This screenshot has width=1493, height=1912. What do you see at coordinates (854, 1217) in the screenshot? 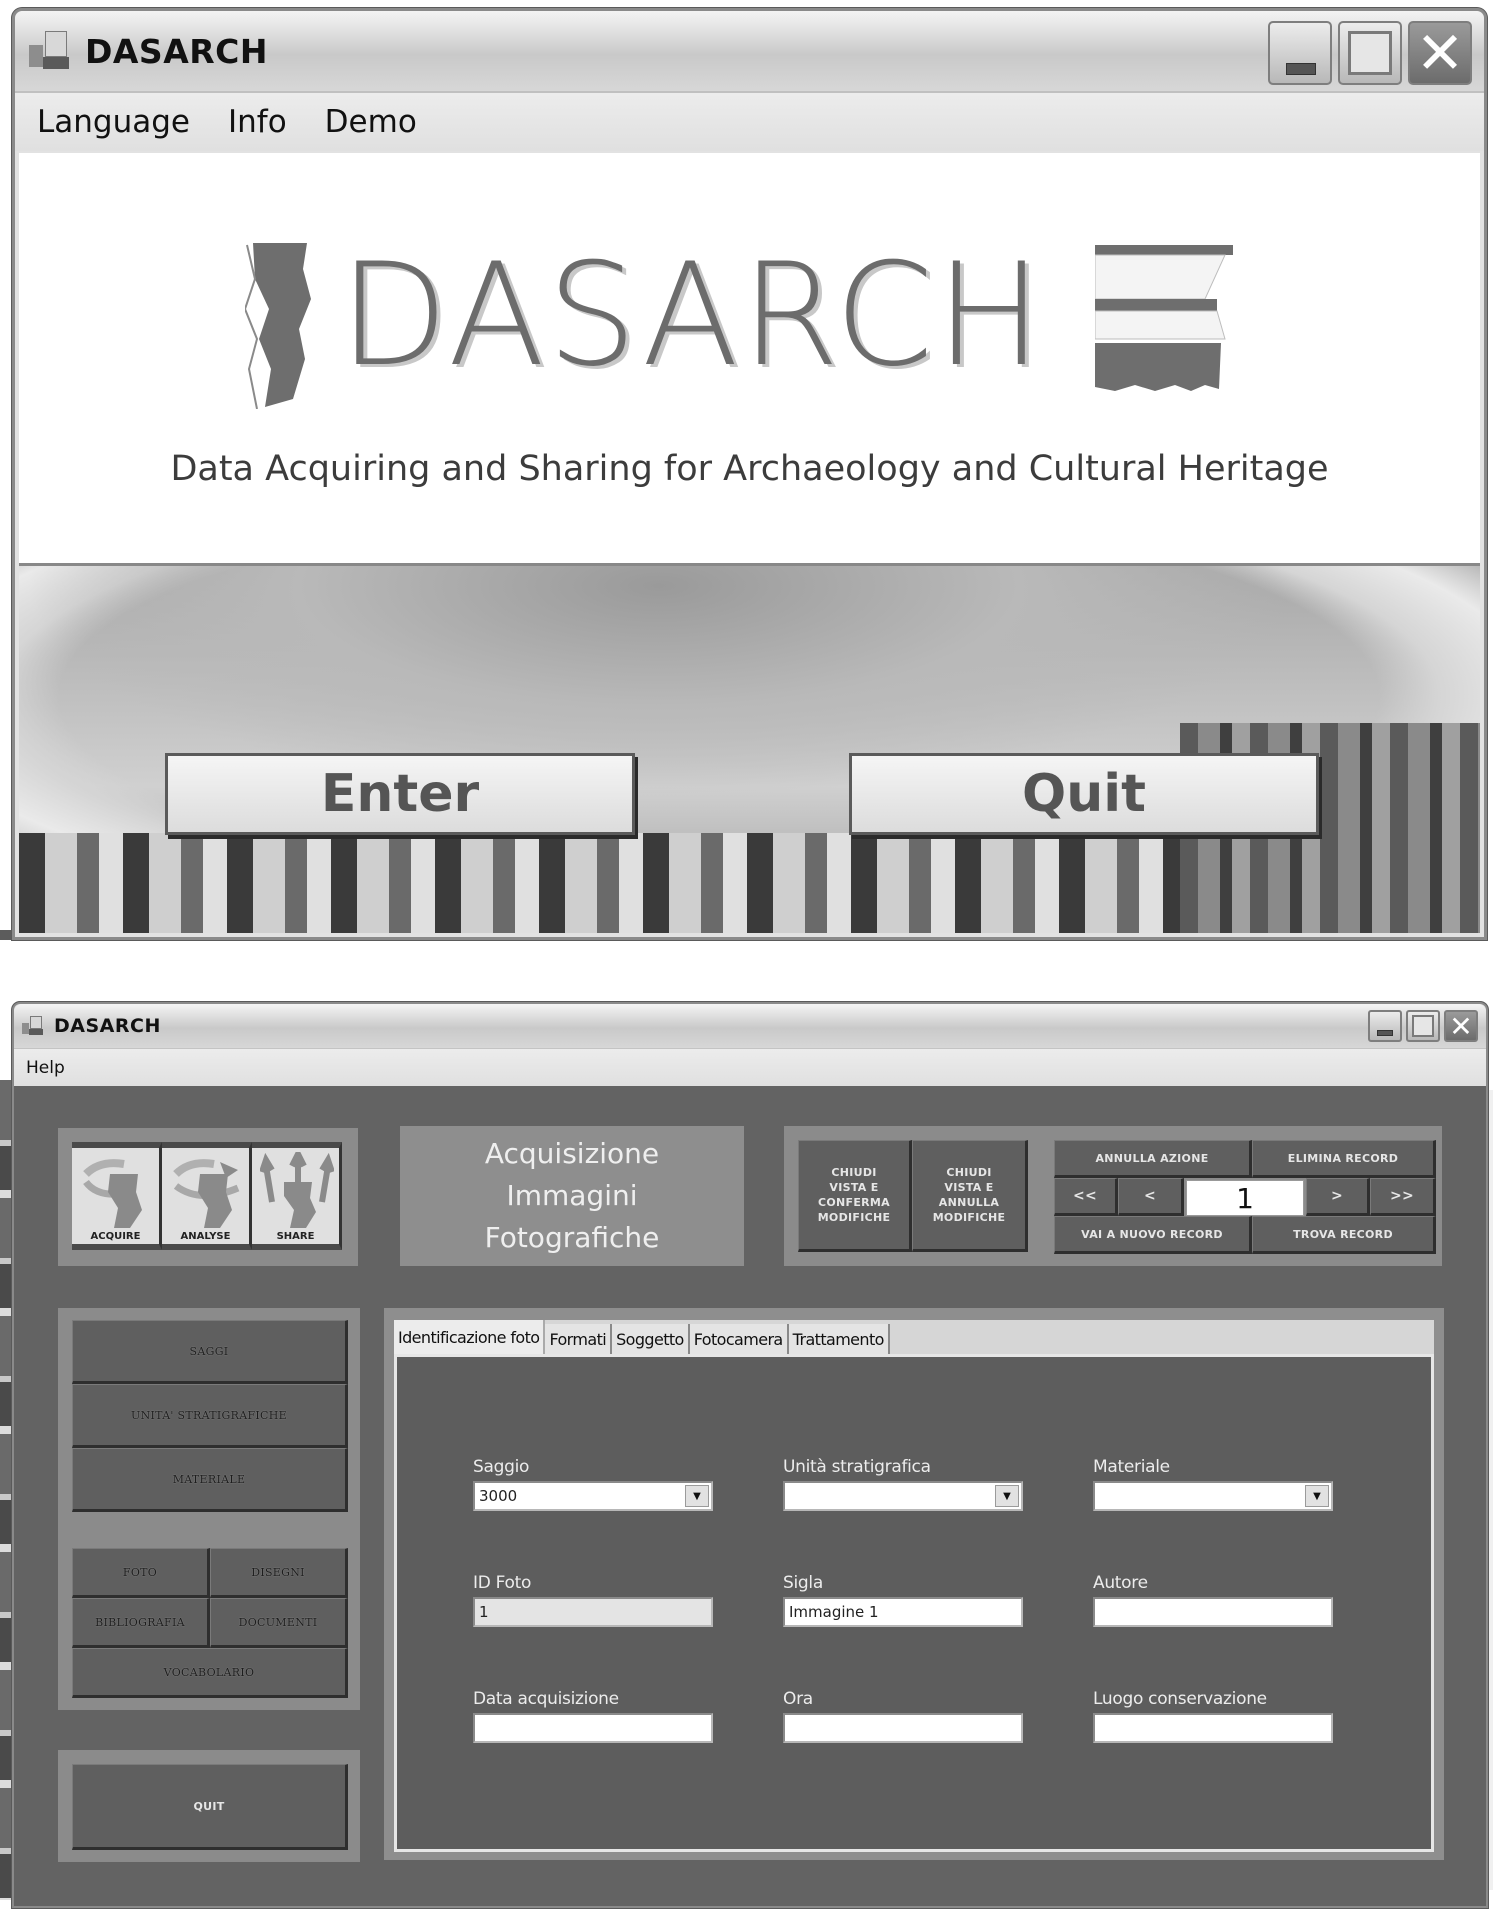
I see `close-confirm-label-4: MODIFICHE` at bounding box center [854, 1217].